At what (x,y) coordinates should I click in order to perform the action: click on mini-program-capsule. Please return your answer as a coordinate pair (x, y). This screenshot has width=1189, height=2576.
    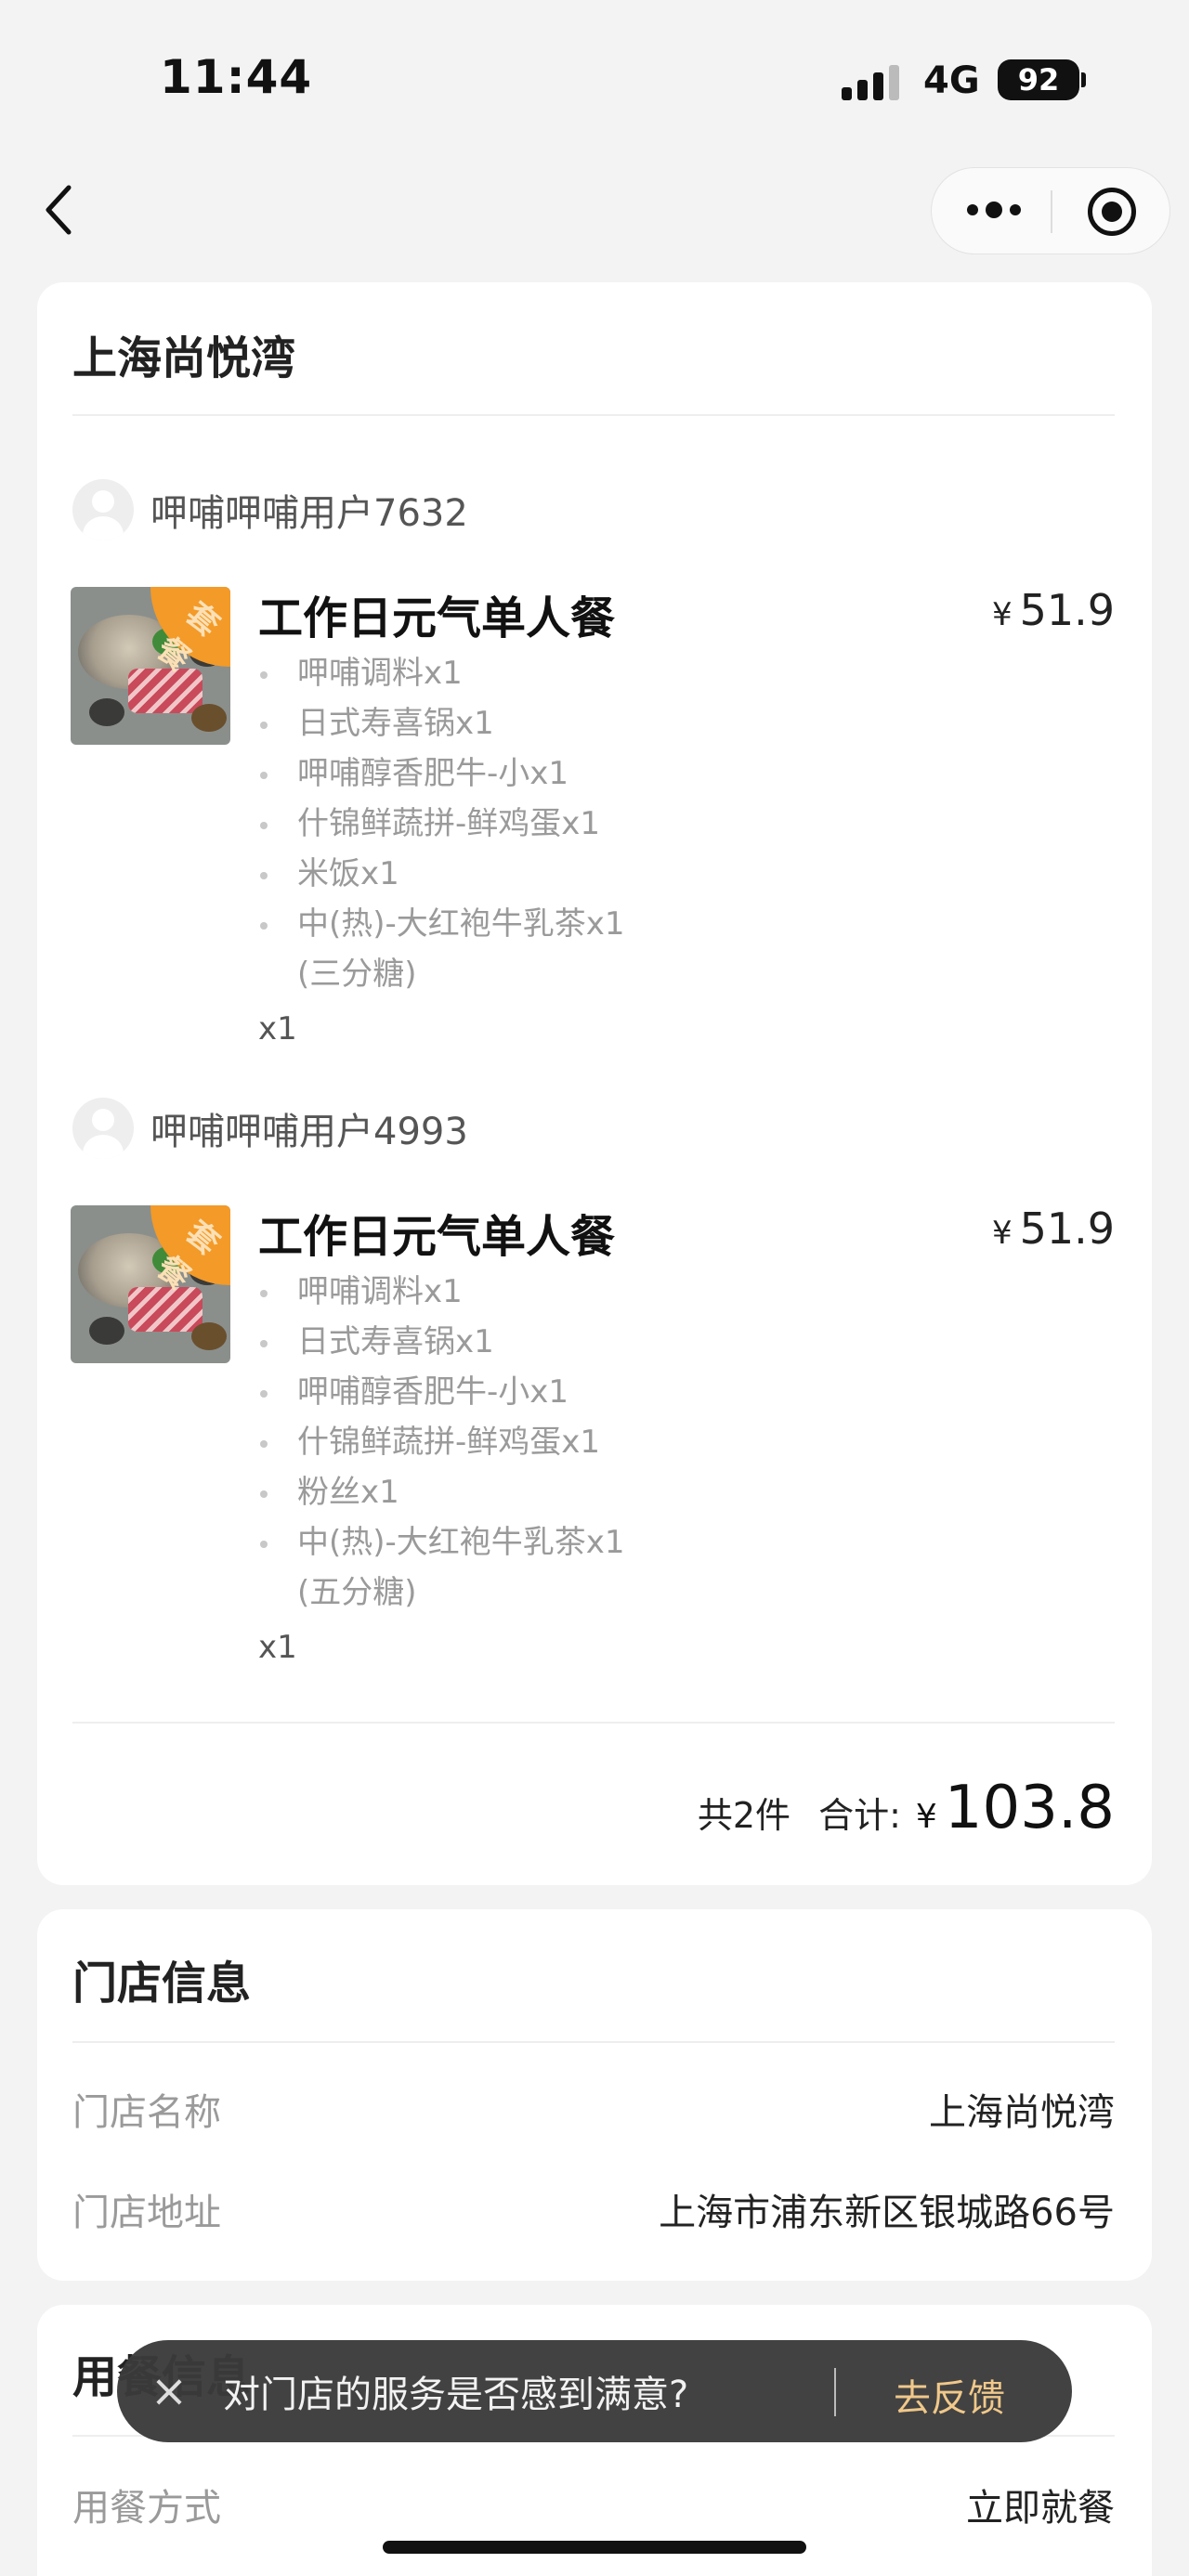
    Looking at the image, I should click on (1050, 210).